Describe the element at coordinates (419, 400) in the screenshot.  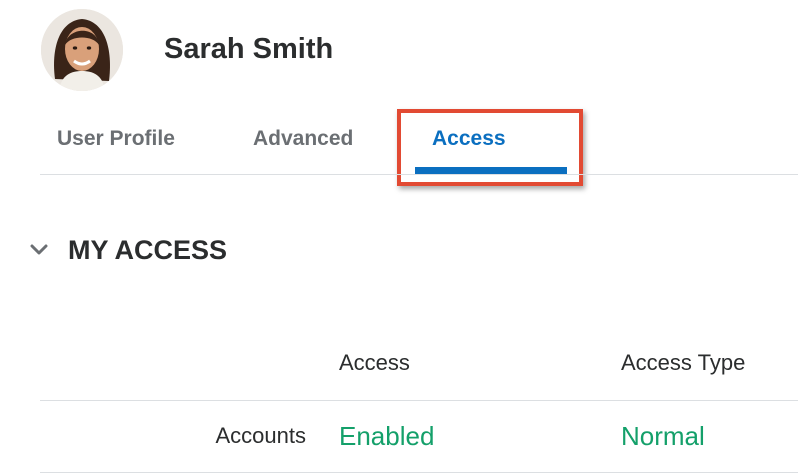
I see `table-header-divider` at that location.